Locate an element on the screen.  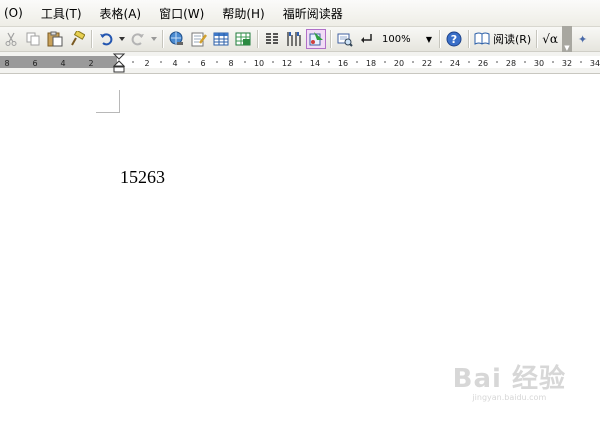
open-book-icon is located at coordinates (482, 38).